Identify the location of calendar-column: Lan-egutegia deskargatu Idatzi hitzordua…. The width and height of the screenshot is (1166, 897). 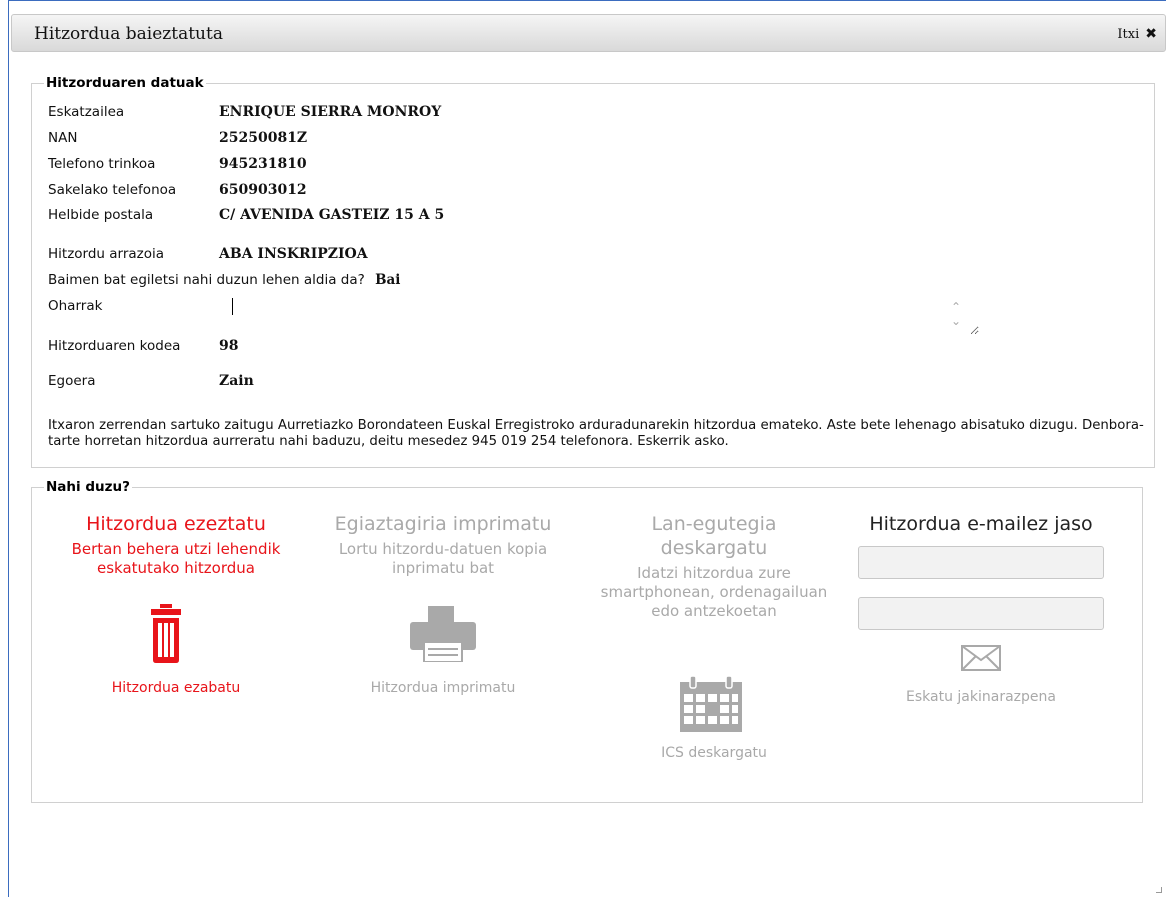
(714, 566).